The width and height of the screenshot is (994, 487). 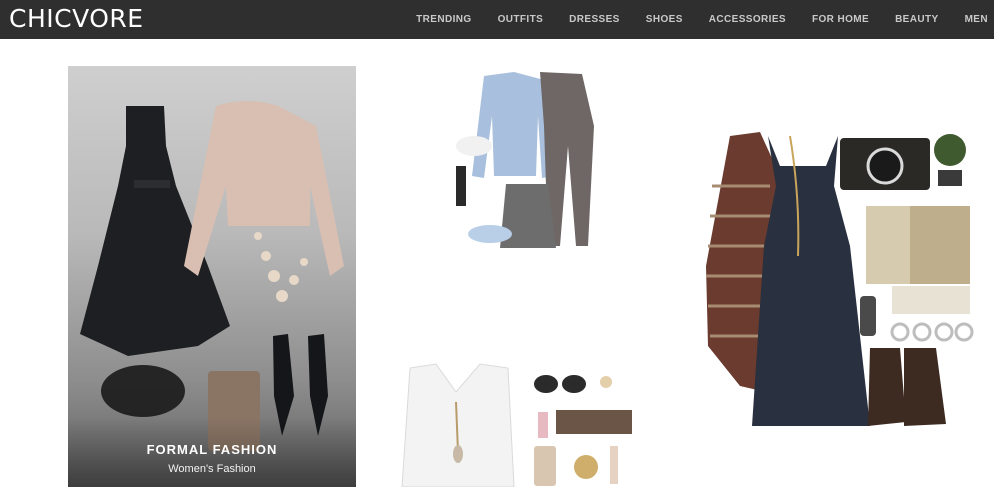 I want to click on nav-accessories: ACCESSORIES, so click(x=747, y=19).